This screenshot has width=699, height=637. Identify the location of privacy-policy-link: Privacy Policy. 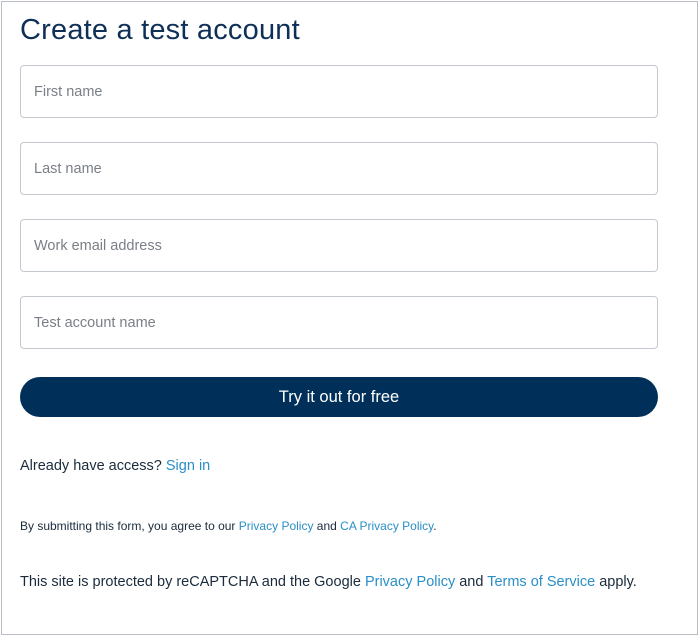
(276, 526).